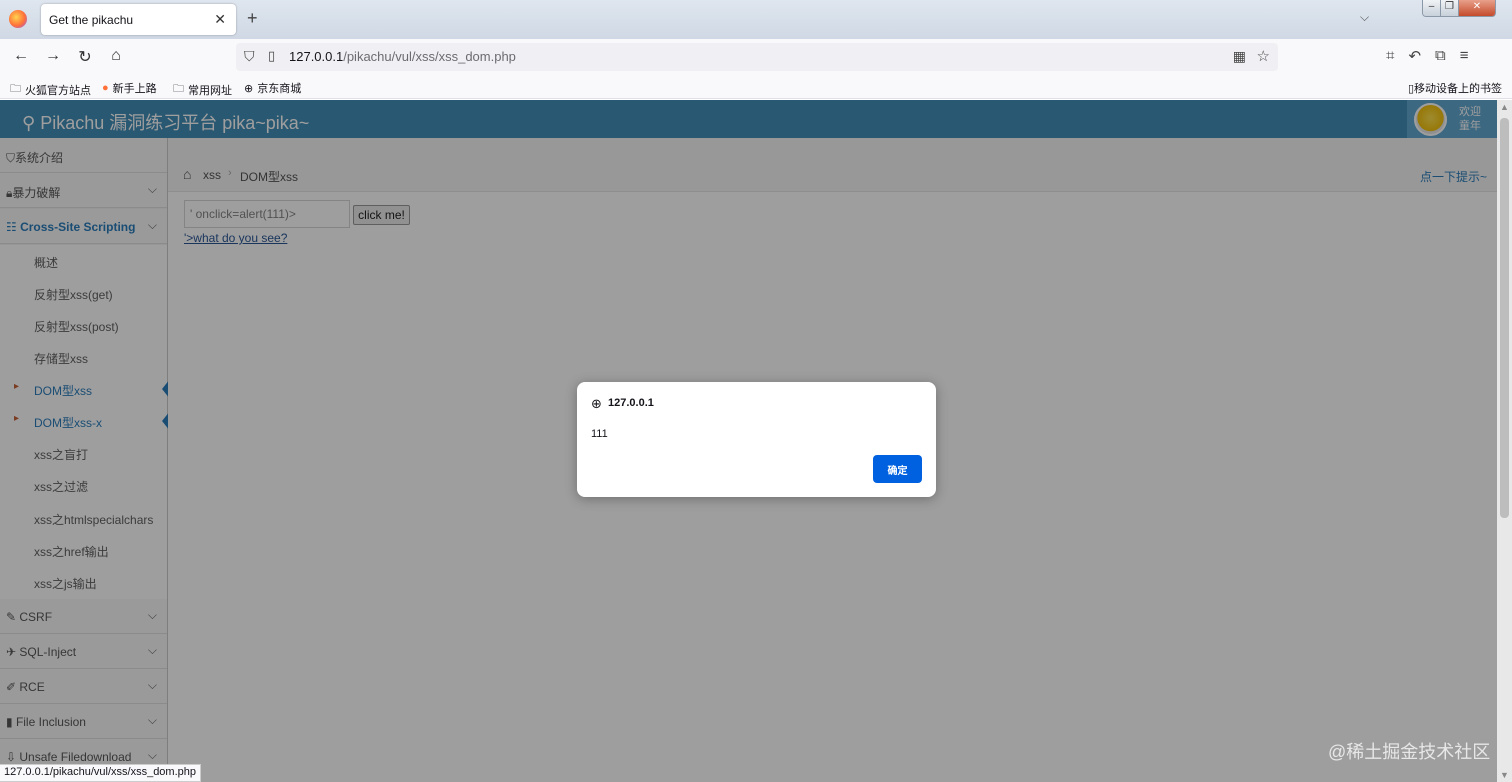 The height and width of the screenshot is (782, 1512). What do you see at coordinates (756, 439) in the screenshot?
I see `alert-dialog: ⊕ 127.0.0.1 111 确定` at bounding box center [756, 439].